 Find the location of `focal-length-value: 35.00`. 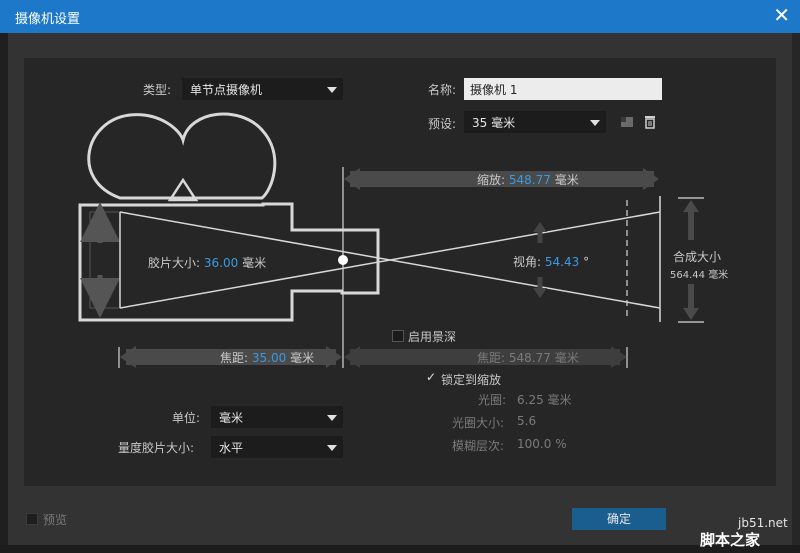

focal-length-value: 35.00 is located at coordinates (269, 358).